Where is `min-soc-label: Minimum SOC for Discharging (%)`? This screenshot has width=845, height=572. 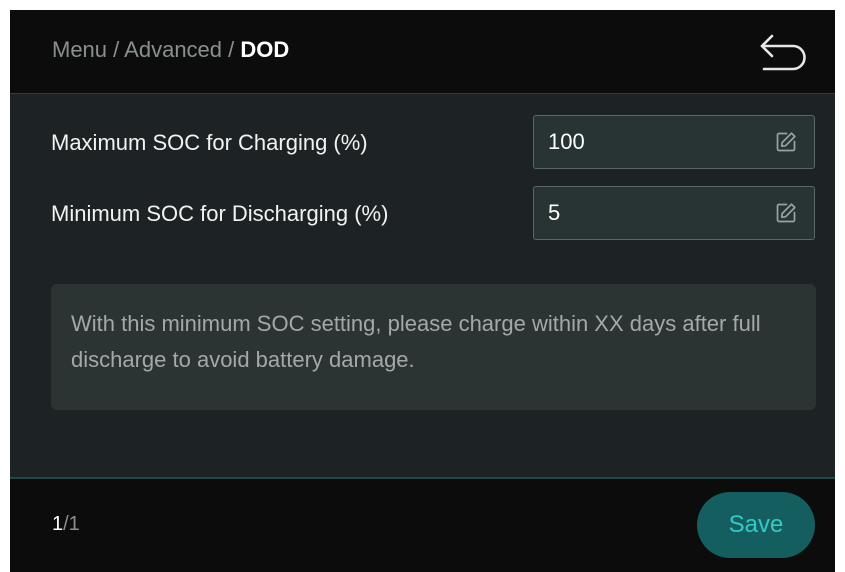
min-soc-label: Minimum SOC for Discharging (%) is located at coordinates (220, 213).